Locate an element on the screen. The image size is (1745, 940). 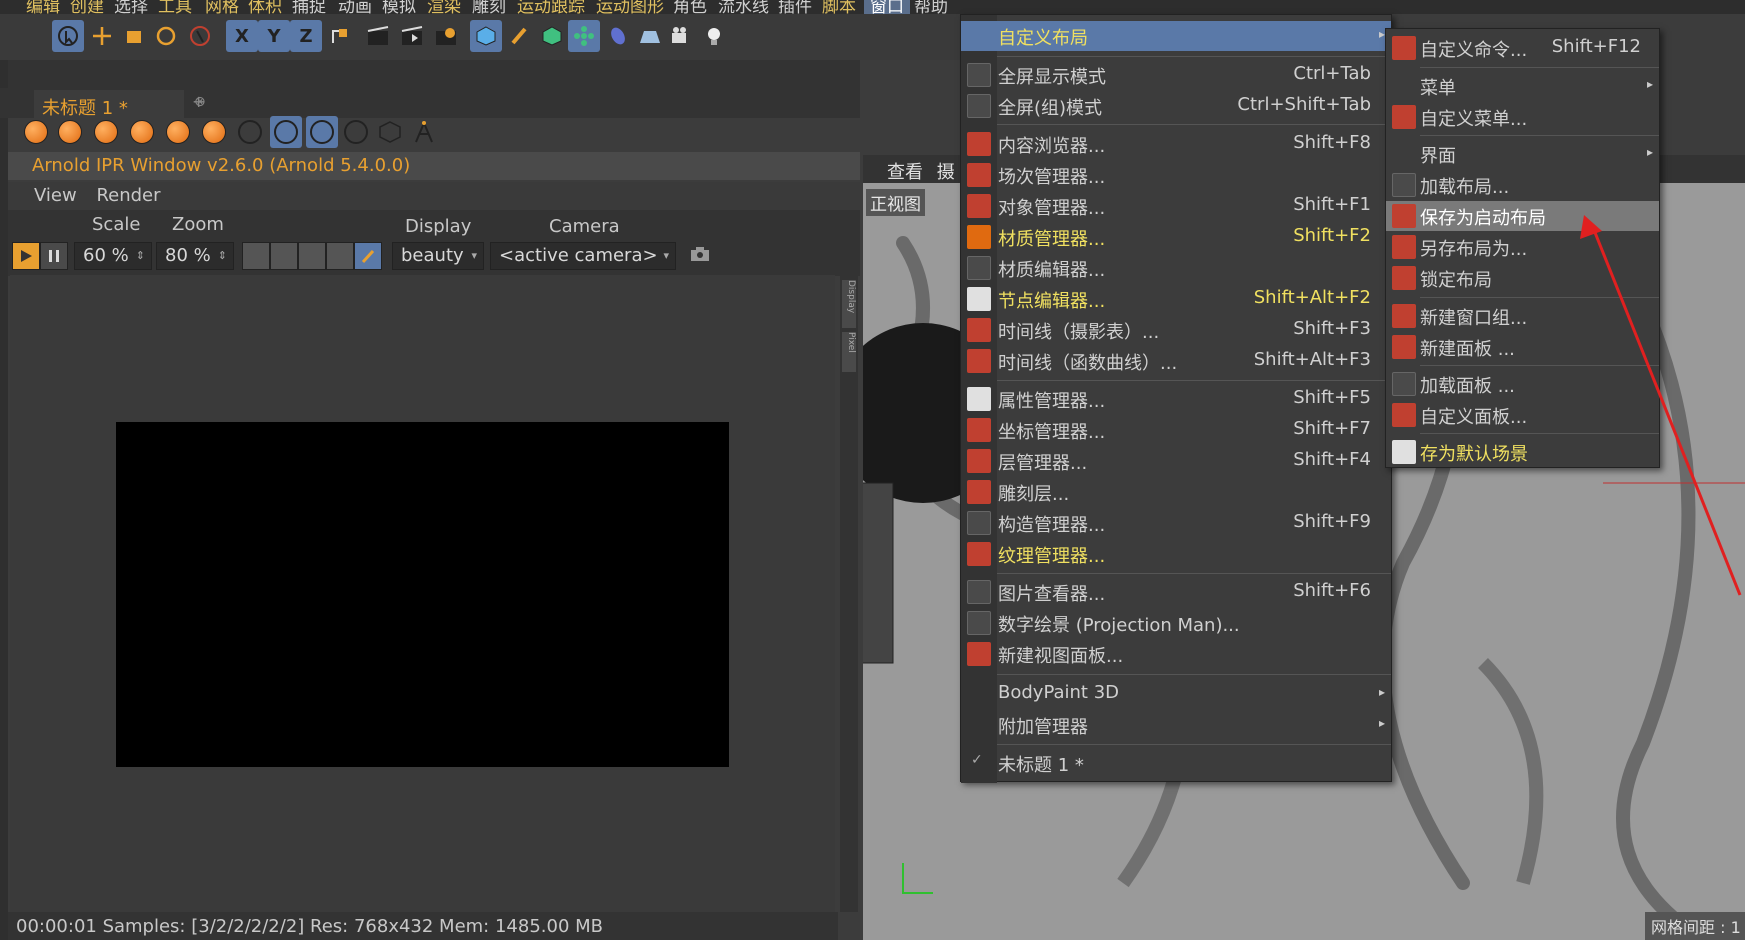
menu-item-bodypaint: BodyPaint 3D ▸ is located at coordinates (1176, 694).